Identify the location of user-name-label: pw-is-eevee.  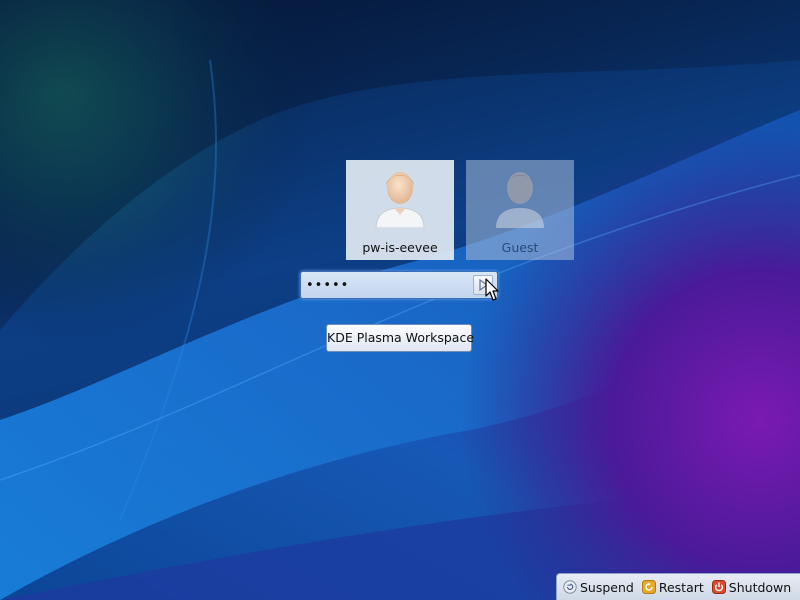
(400, 247).